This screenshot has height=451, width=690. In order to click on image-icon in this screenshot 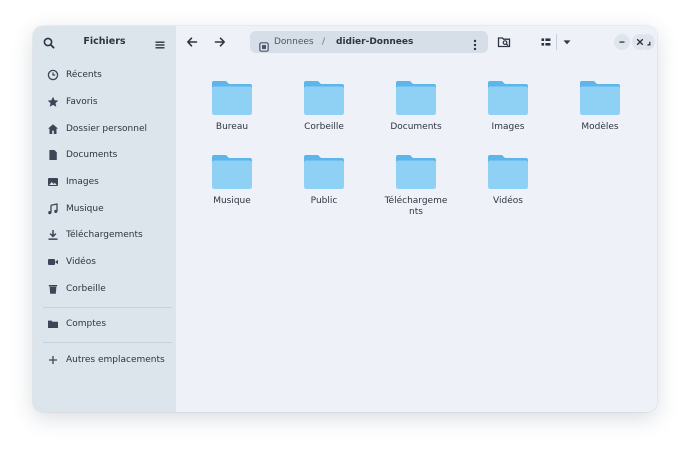, I will do `click(53, 182)`.